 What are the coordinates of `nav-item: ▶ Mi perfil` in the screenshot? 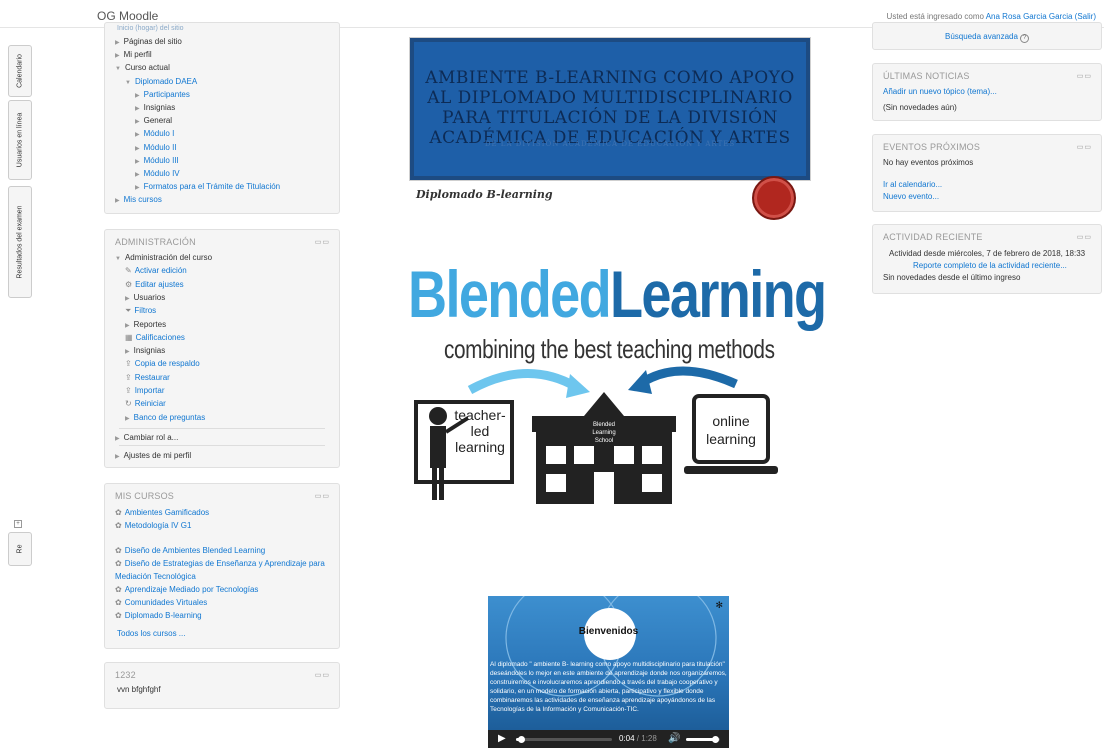 It's located at (133, 54).